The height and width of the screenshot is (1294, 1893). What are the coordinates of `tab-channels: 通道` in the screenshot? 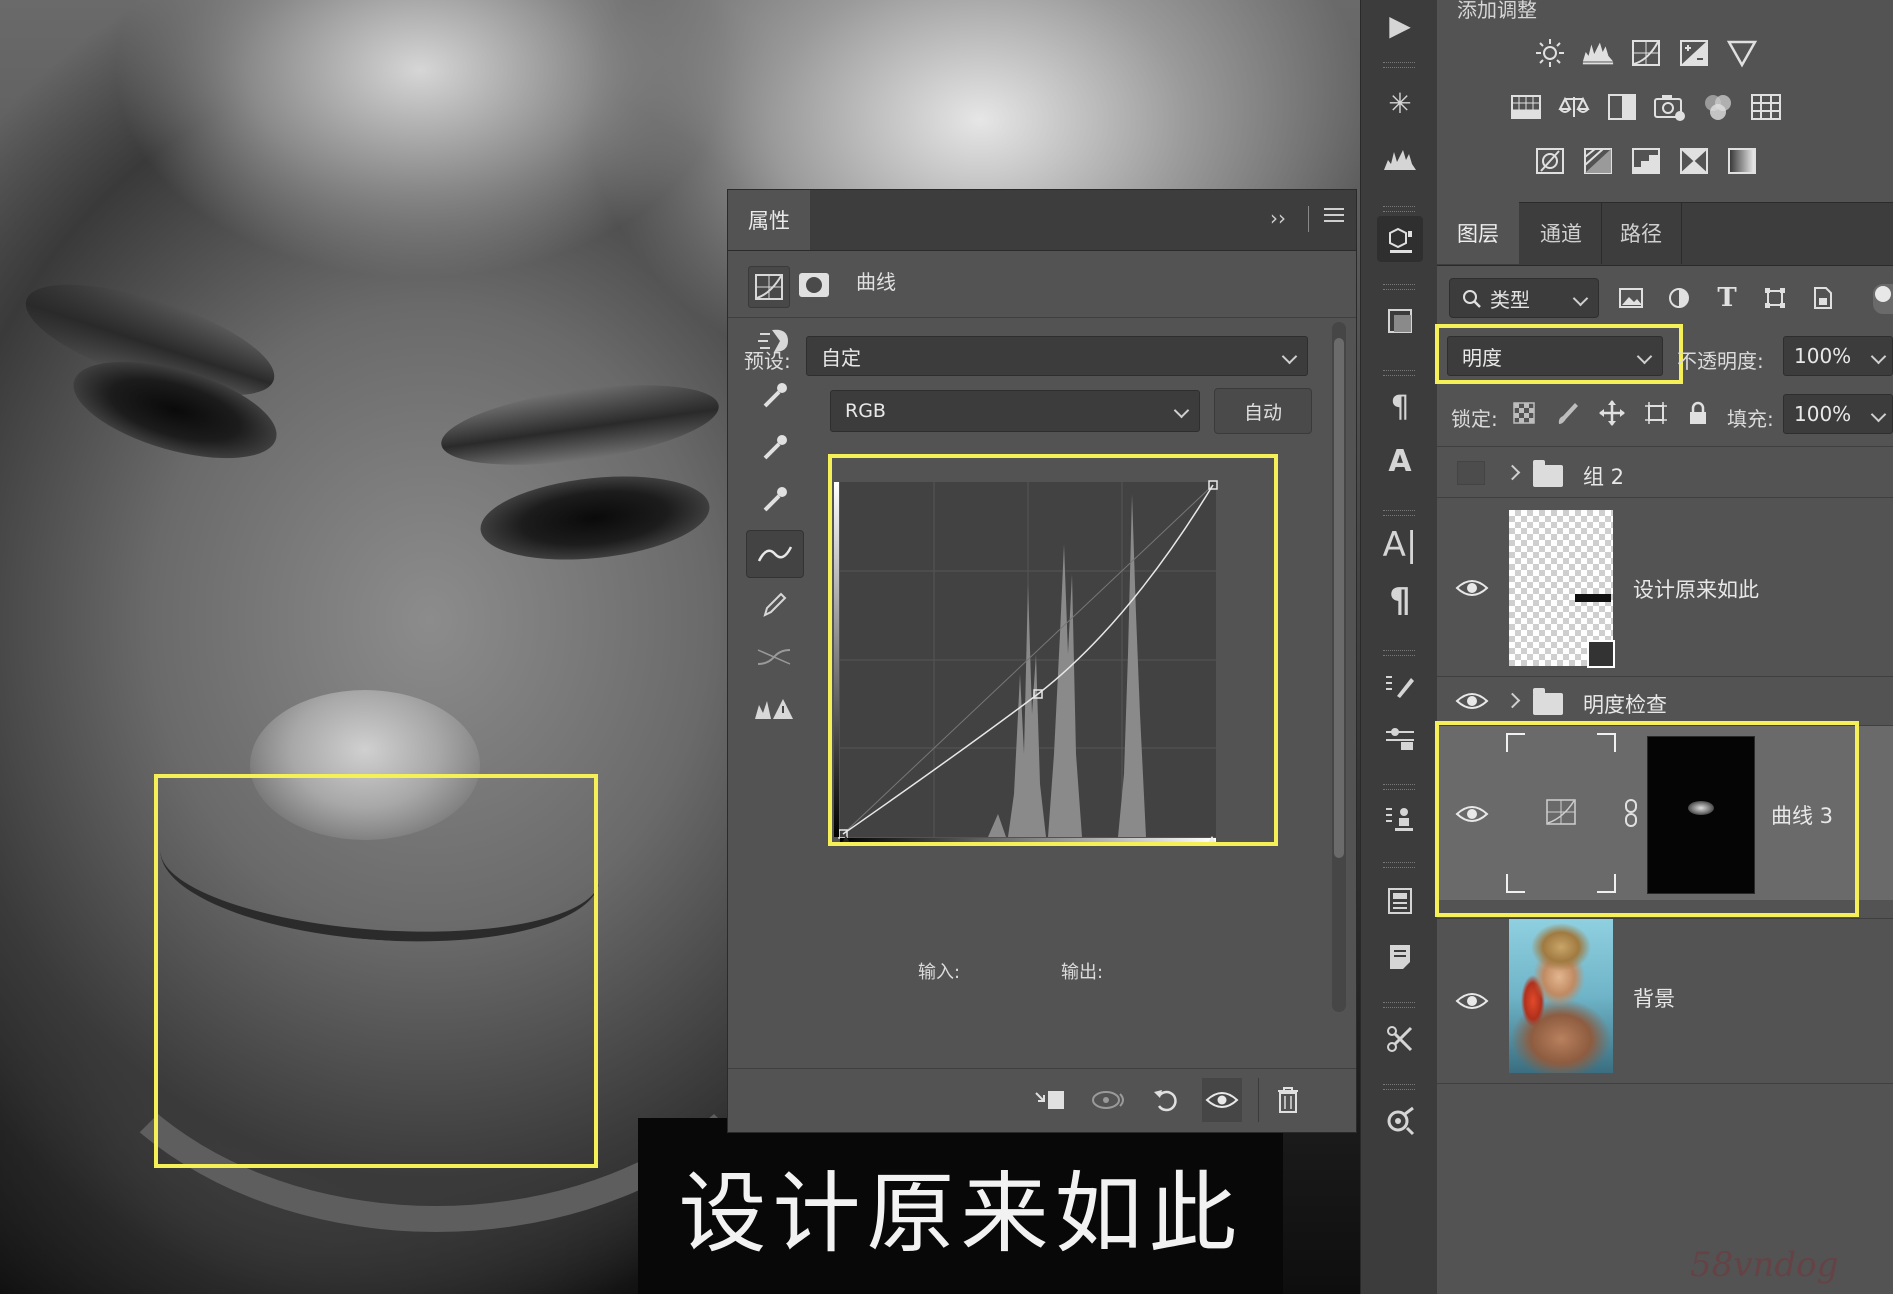 It's located at (1561, 233).